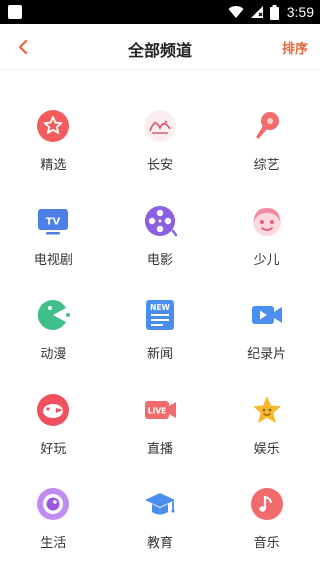 This screenshot has width=320, height=568. What do you see at coordinates (267, 221) in the screenshot?
I see `kid-face-icon` at bounding box center [267, 221].